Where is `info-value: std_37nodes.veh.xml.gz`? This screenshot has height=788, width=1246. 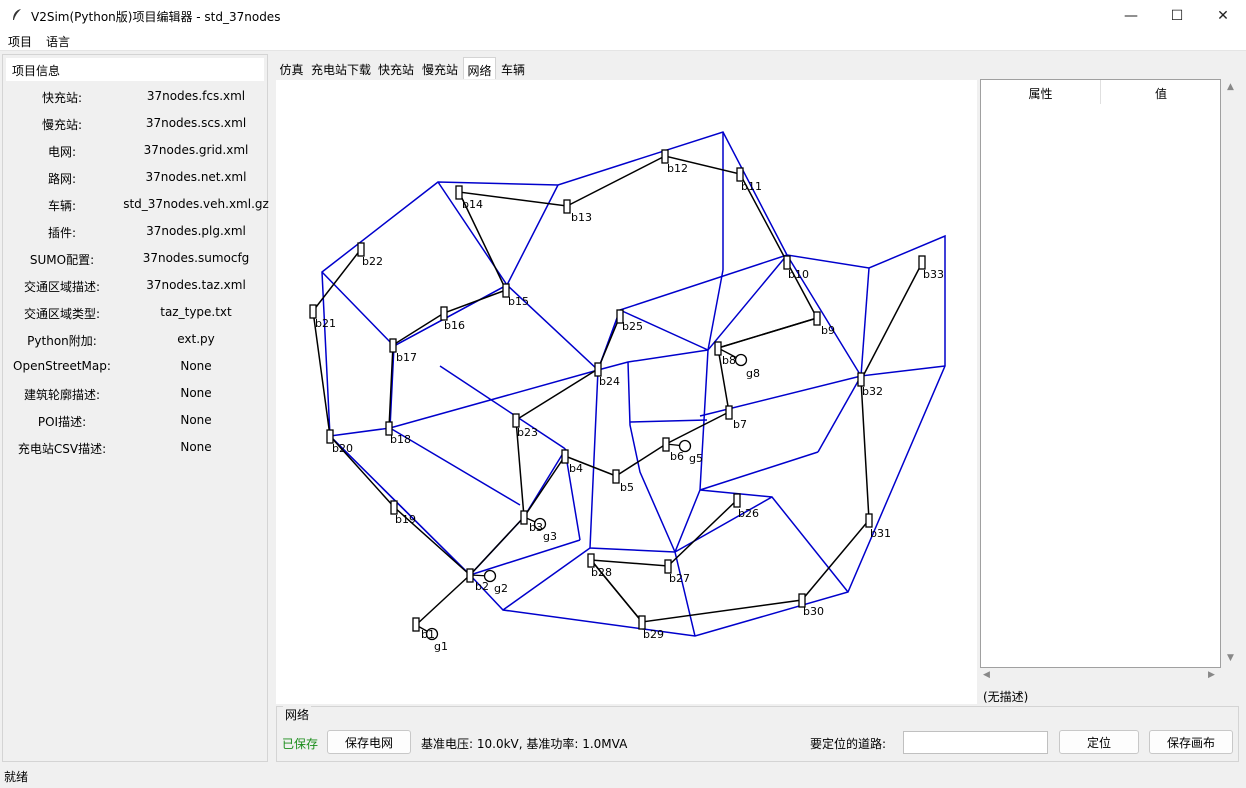 info-value: std_37nodes.veh.xml.gz is located at coordinates (196, 204).